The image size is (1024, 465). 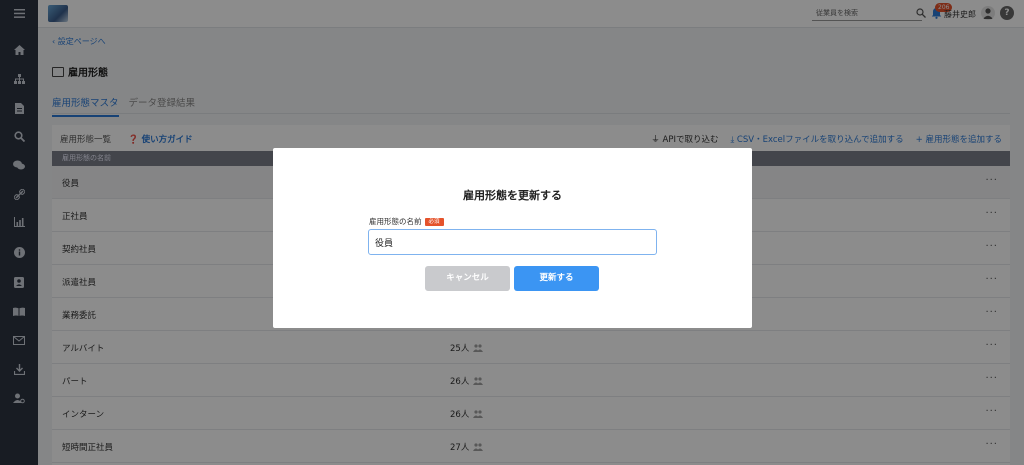 I want to click on employment-type-name-input, so click(x=512, y=242).